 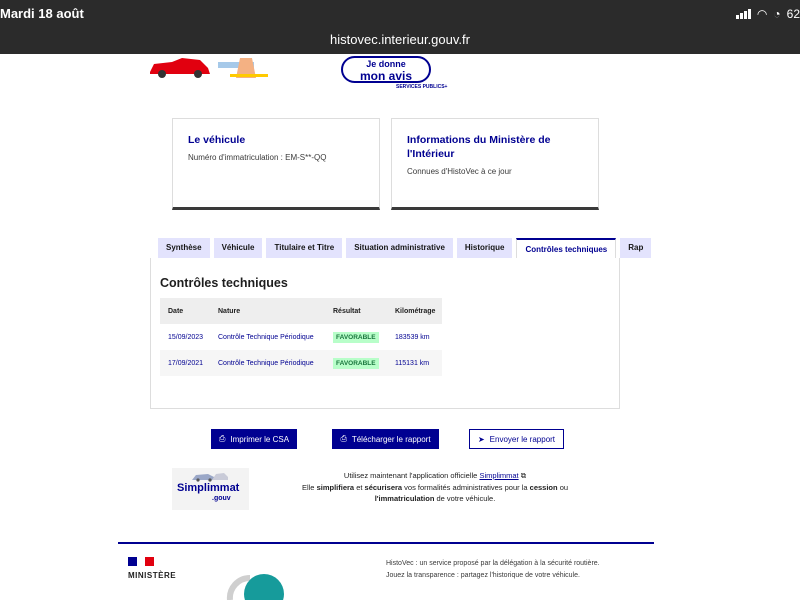 What do you see at coordinates (260, 439) in the screenshot?
I see `print-csa-label: Imprimer le CSA` at bounding box center [260, 439].